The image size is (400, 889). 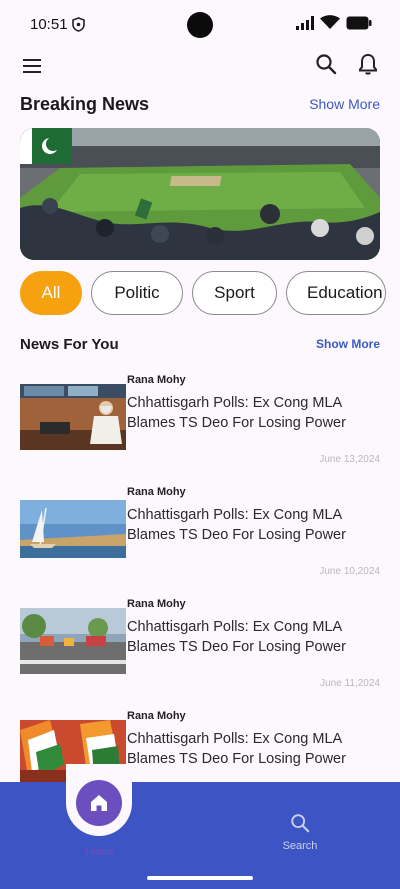 I want to click on breaking-show-more-link: Show More, so click(x=344, y=104).